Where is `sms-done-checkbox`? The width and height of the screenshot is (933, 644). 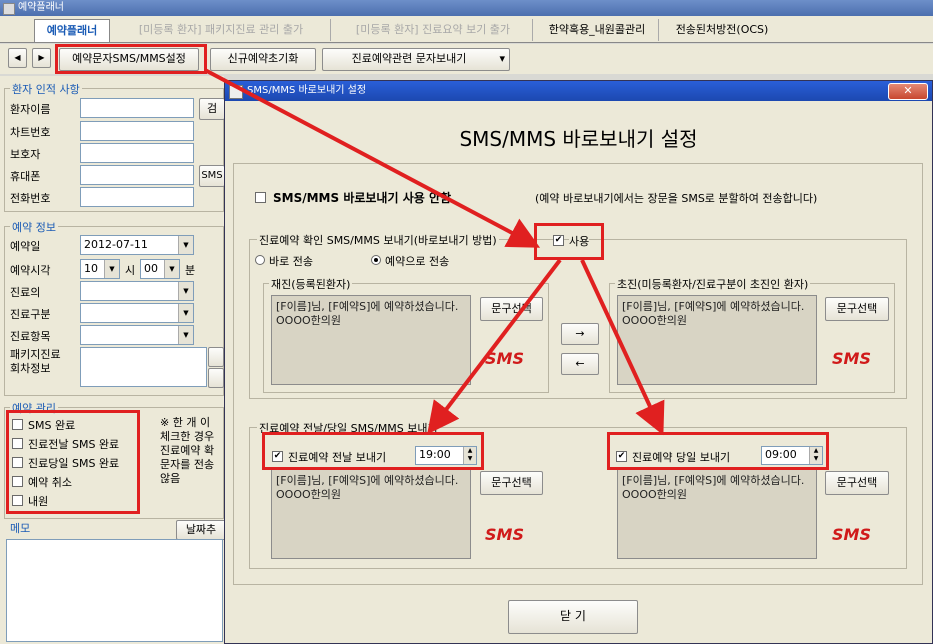
sms-done-checkbox is located at coordinates (17, 424).